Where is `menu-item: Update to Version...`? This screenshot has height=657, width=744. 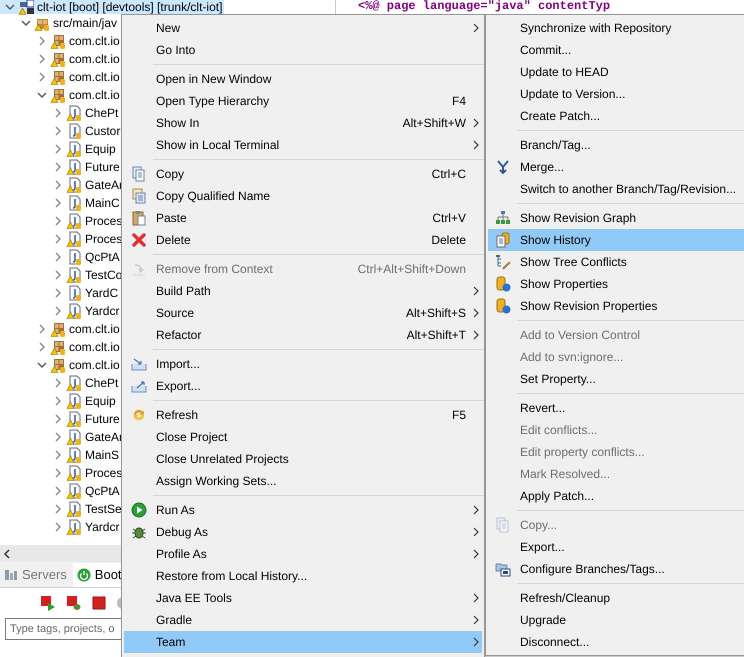 menu-item: Update to Version... is located at coordinates (616, 94).